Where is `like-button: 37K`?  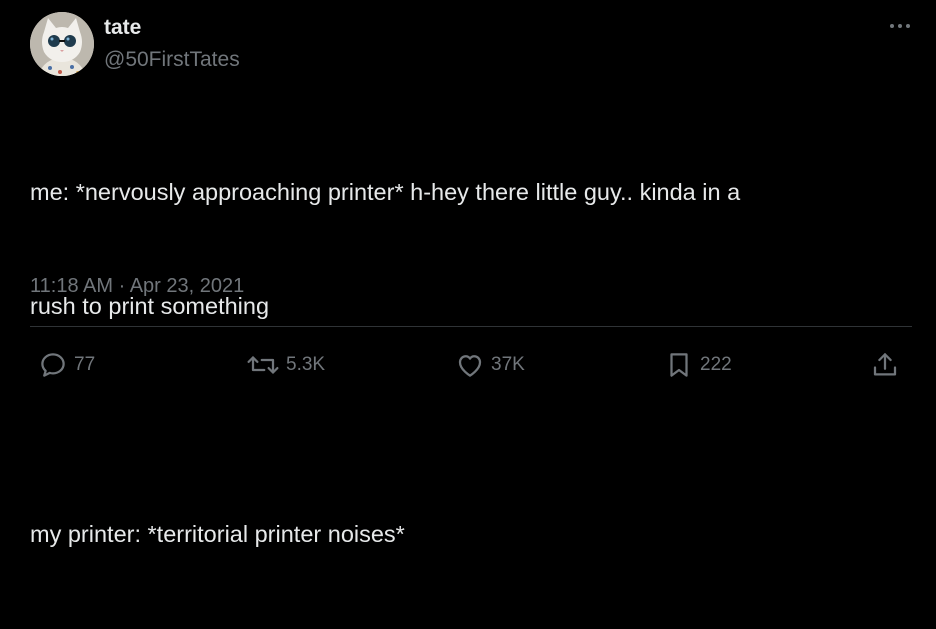
like-button: 37K is located at coordinates (490, 365).